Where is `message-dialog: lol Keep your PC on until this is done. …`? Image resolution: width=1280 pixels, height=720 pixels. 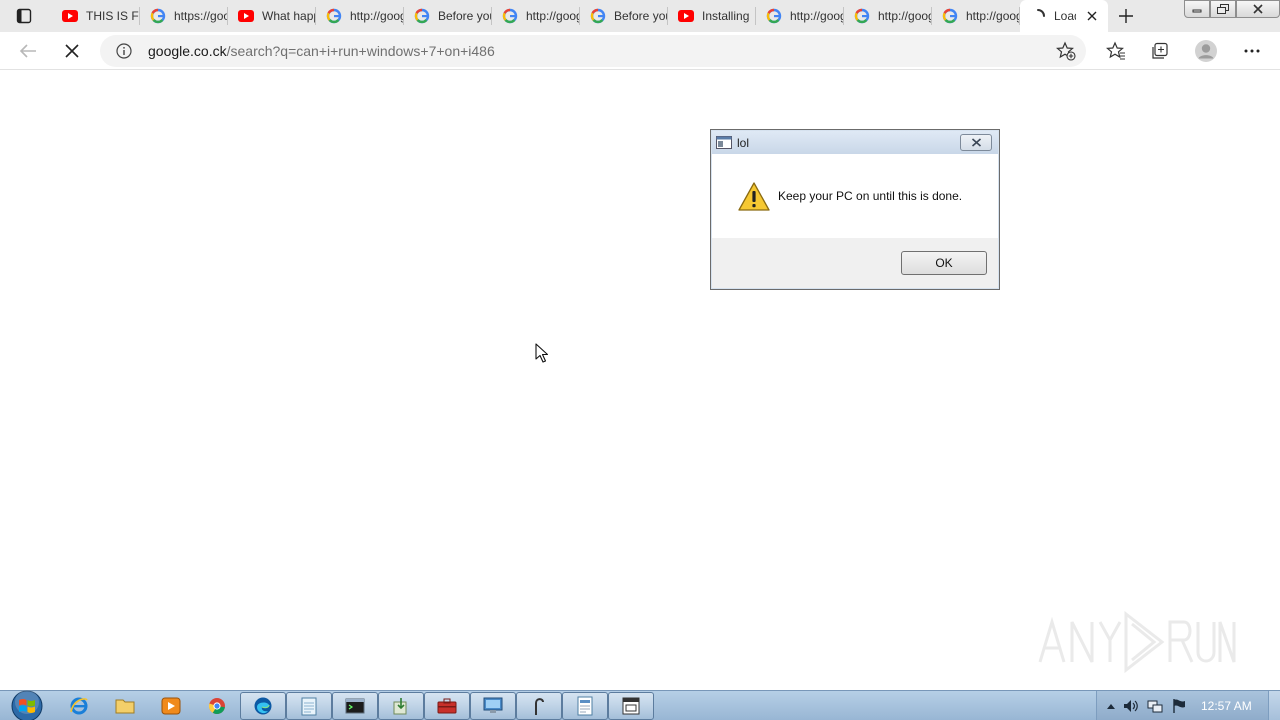
message-dialog: lol Keep your PC on until this is done. … is located at coordinates (855, 209).